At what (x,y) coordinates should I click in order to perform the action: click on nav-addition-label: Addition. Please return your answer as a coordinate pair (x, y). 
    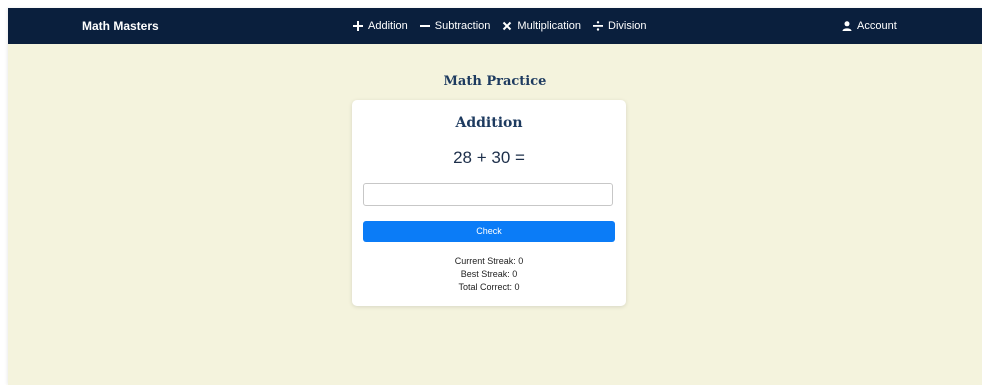
    Looking at the image, I should click on (388, 26).